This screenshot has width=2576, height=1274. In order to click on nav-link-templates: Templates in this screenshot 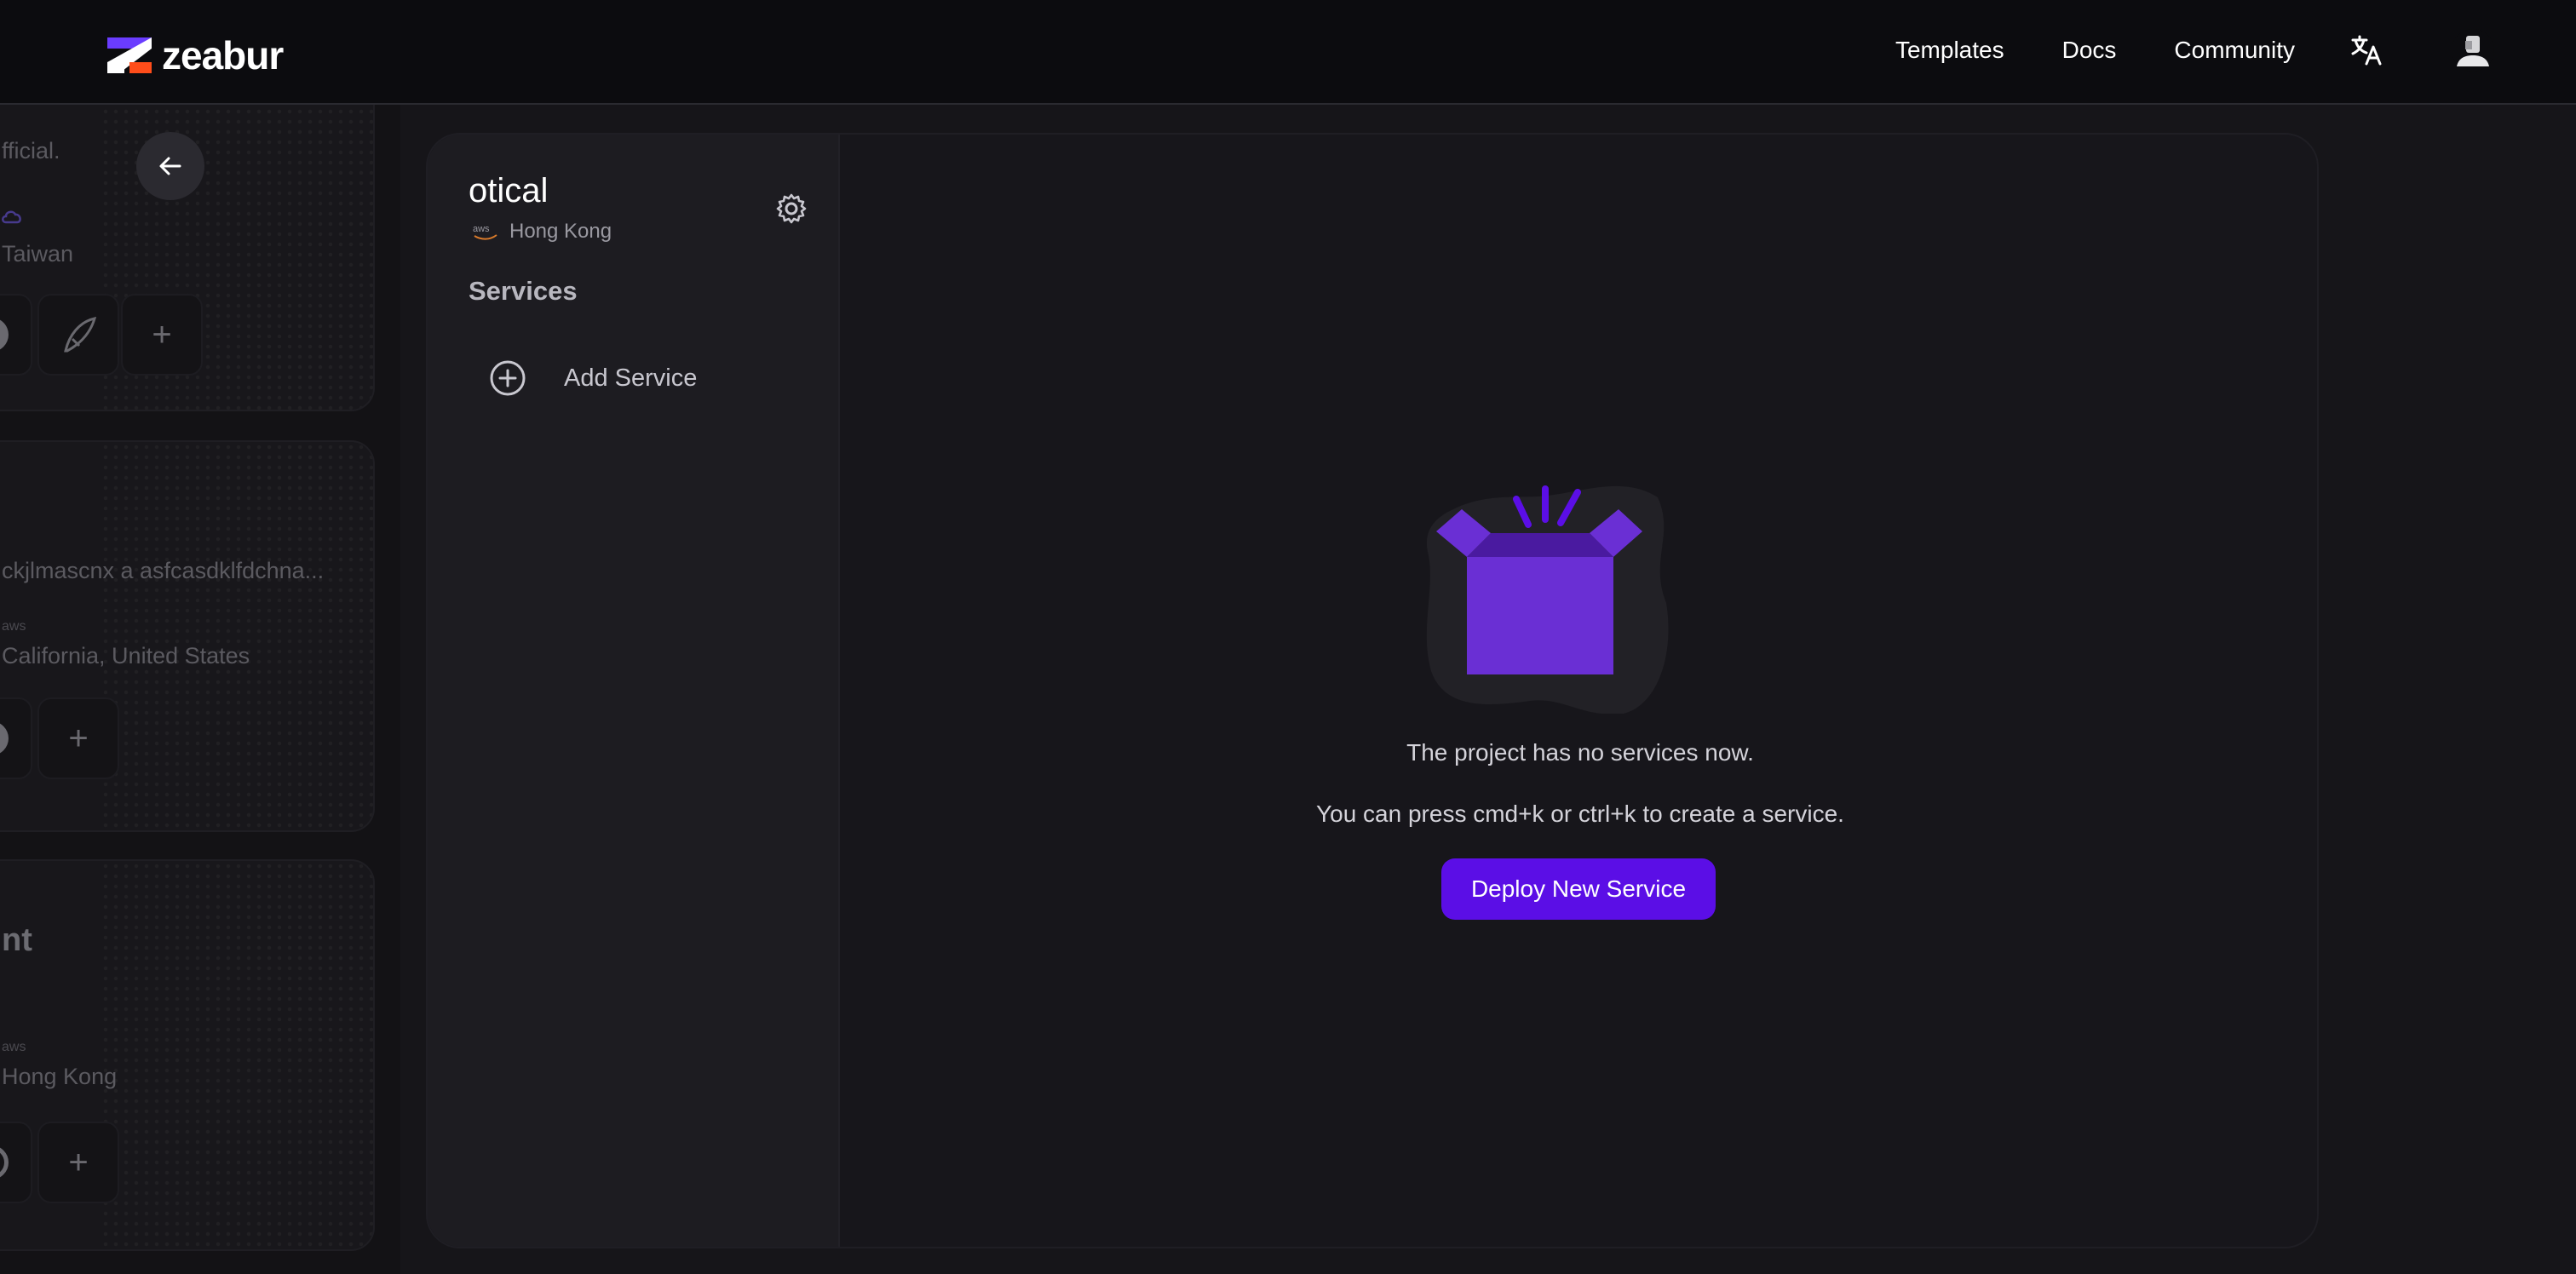, I will do `click(1950, 50)`.